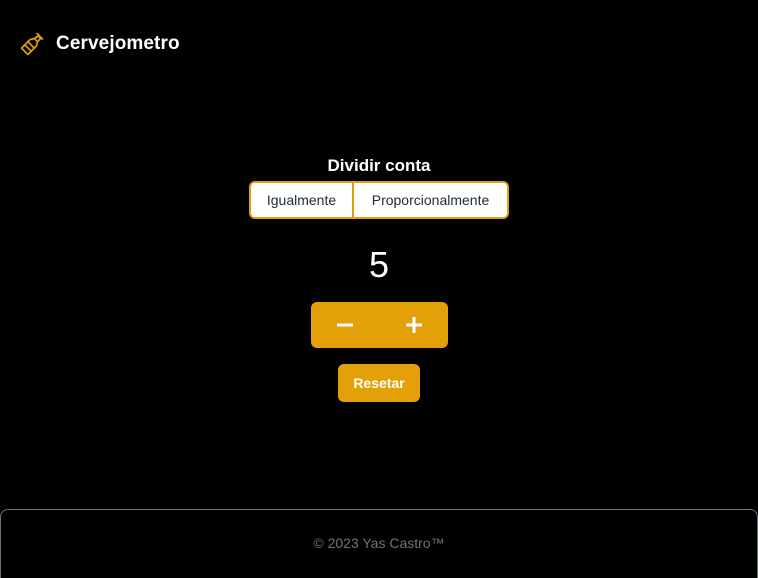 The image size is (758, 578). I want to click on minus-icon, so click(345, 325).